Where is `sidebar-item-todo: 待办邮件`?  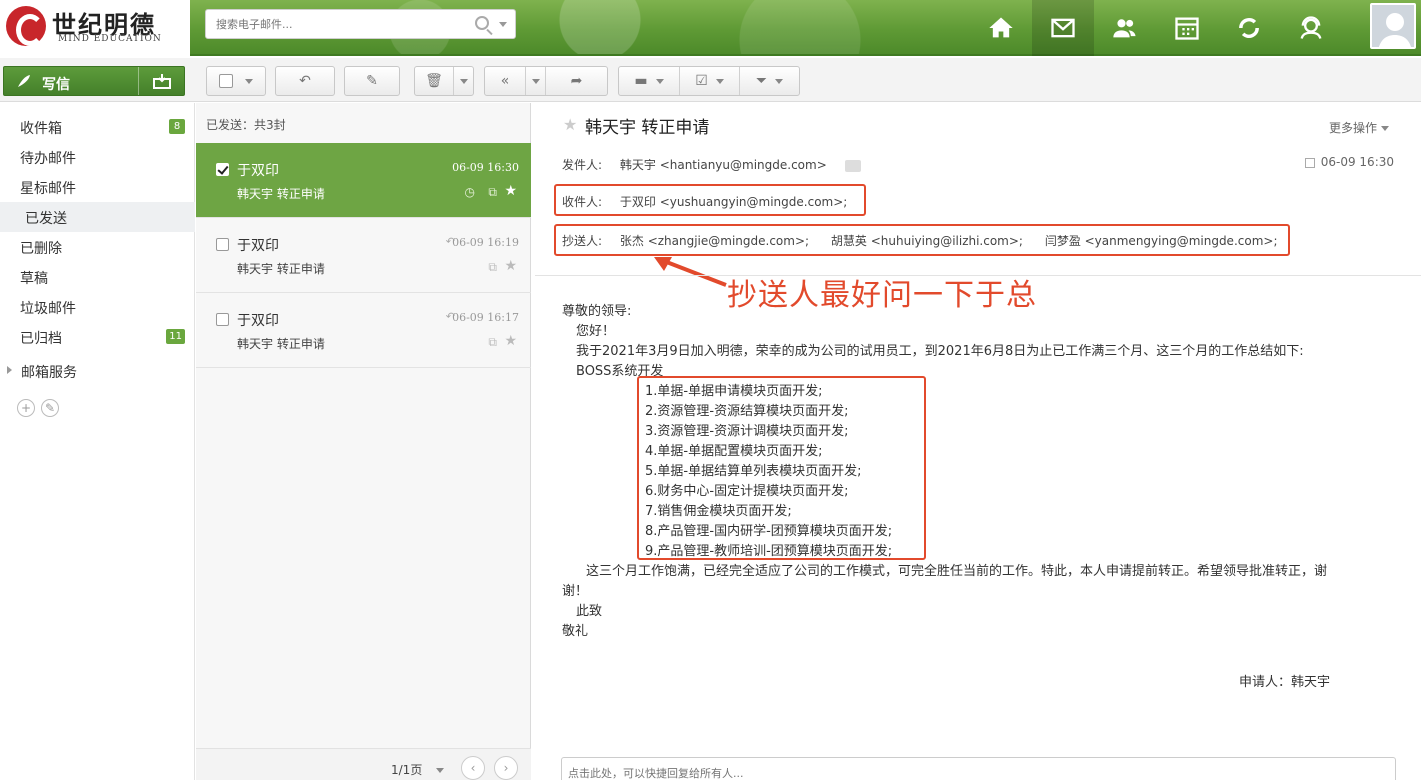 sidebar-item-todo: 待办邮件 is located at coordinates (97, 157).